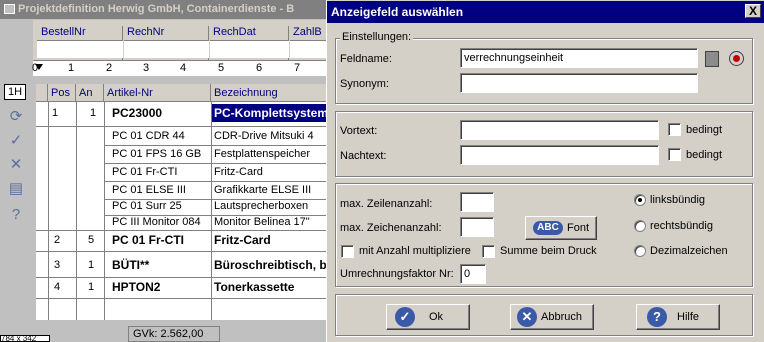 This screenshot has height=342, width=764. What do you see at coordinates (391, 228) in the screenshot?
I see `max-zeichen-label: max. Zeichenanzahl:` at bounding box center [391, 228].